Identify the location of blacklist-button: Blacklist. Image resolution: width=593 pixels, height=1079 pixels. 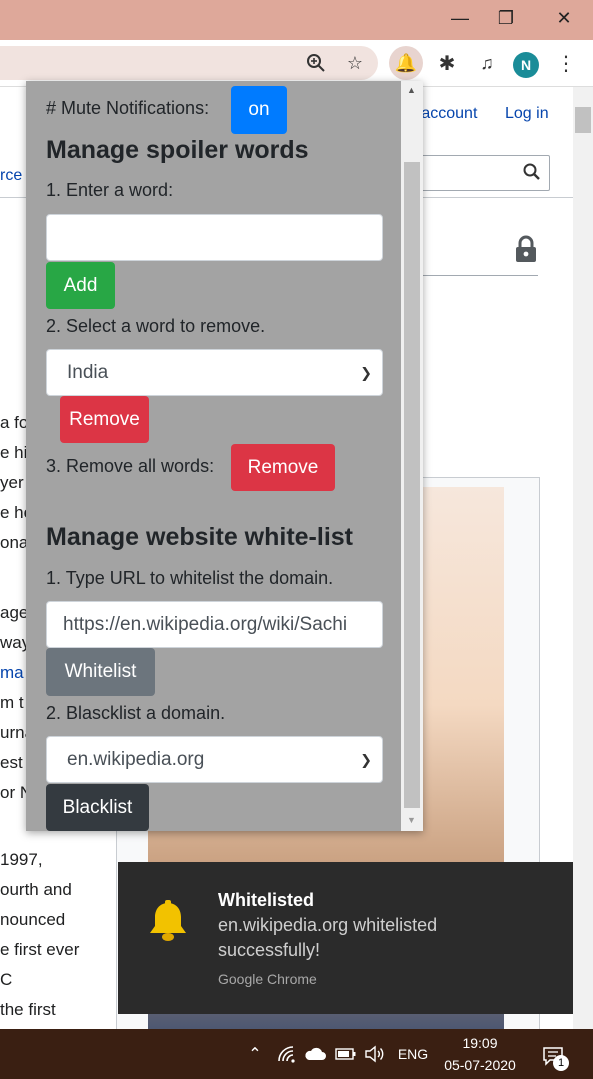
(97, 807).